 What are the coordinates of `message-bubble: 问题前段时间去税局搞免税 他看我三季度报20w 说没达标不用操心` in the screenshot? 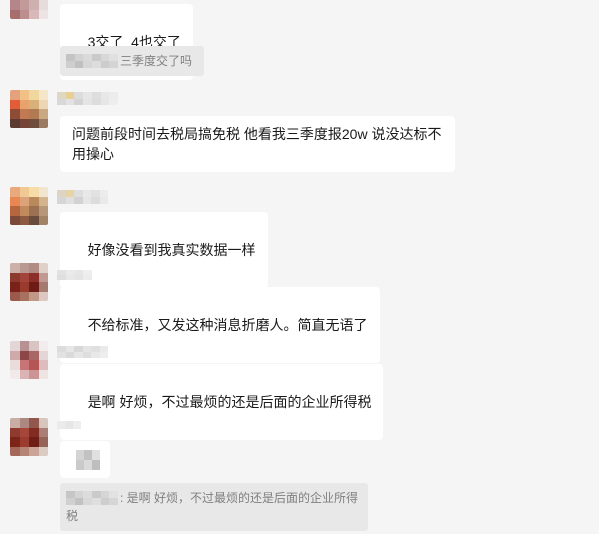 It's located at (257, 144).